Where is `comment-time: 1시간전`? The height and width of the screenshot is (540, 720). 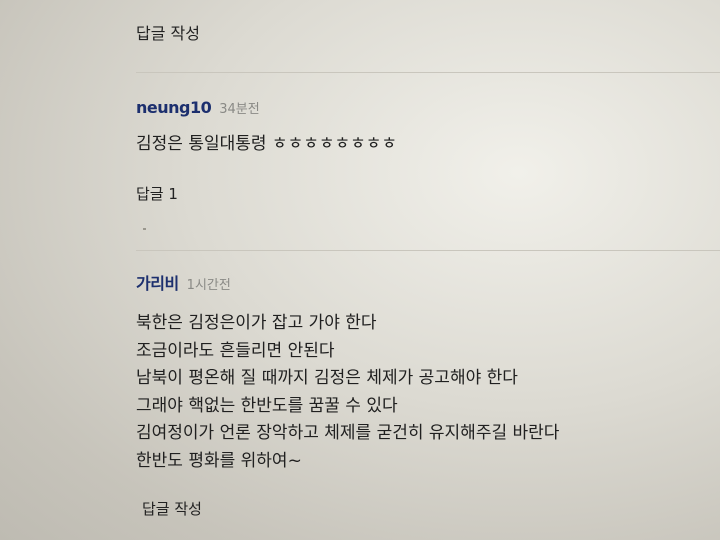
comment-time: 1시간전 is located at coordinates (208, 285).